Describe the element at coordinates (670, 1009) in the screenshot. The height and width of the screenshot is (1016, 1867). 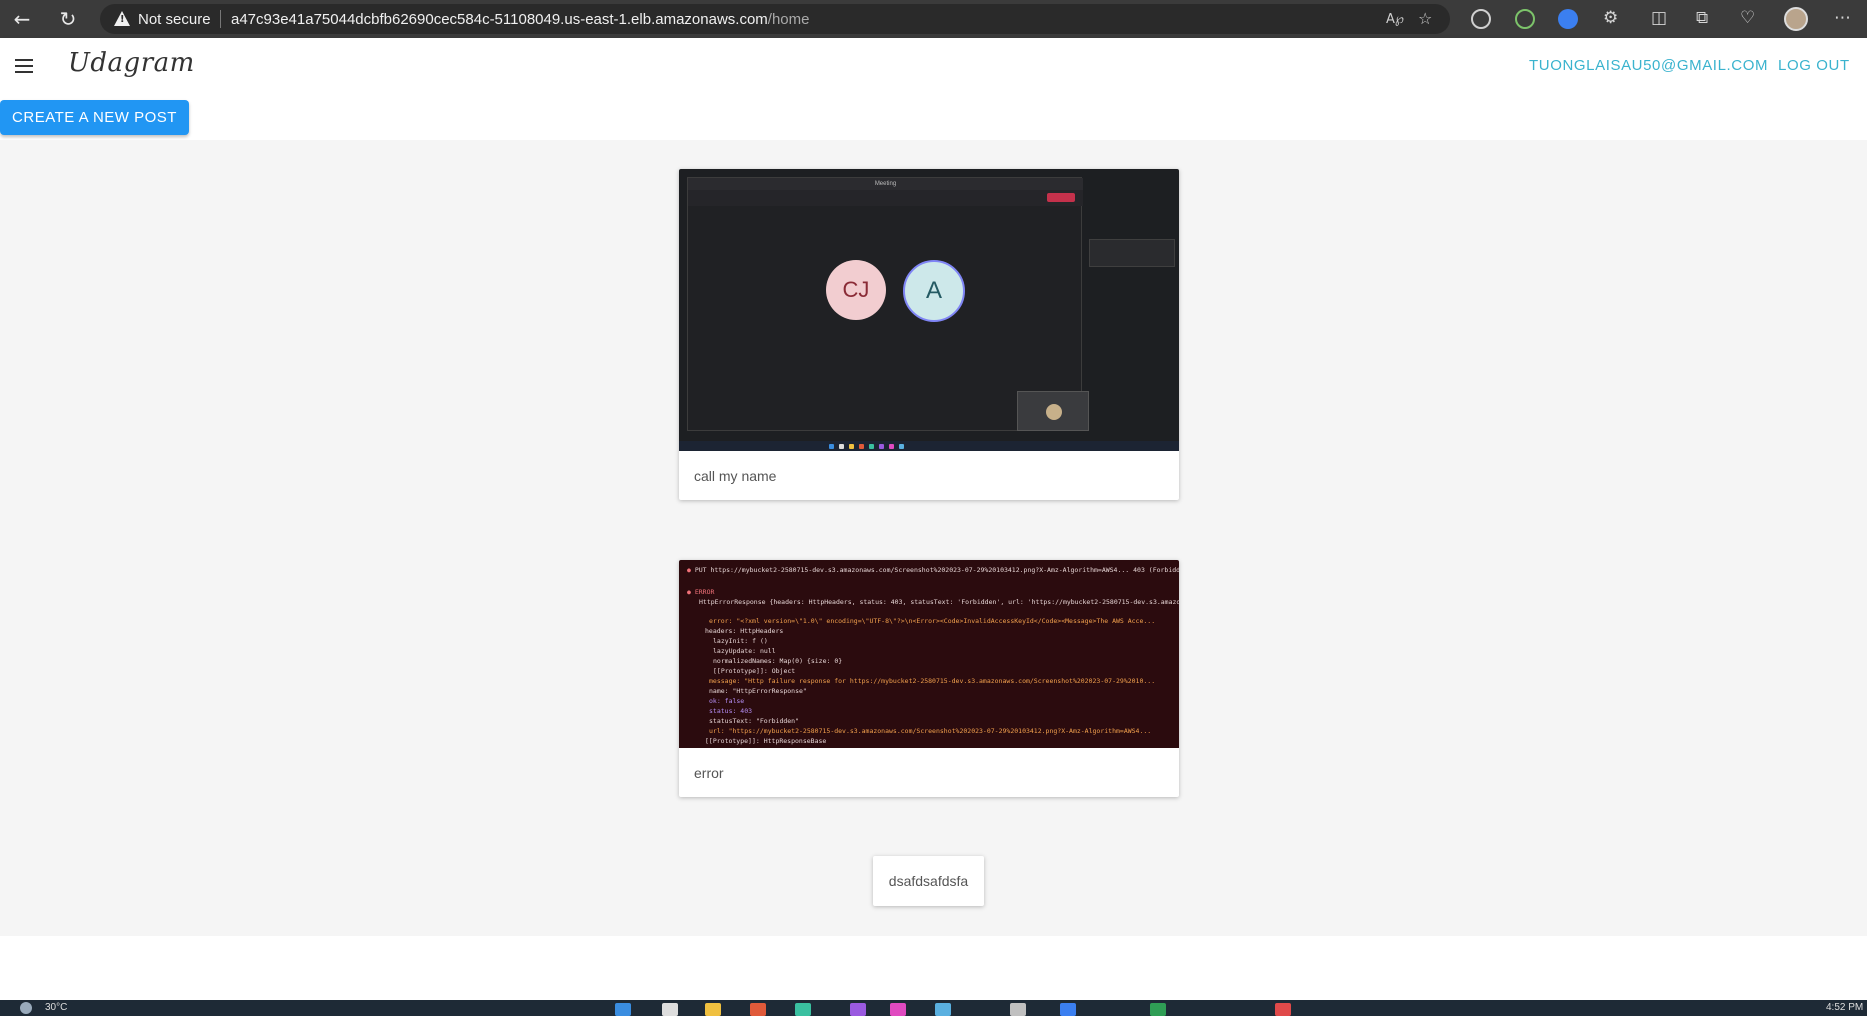
I see `search-icon` at that location.